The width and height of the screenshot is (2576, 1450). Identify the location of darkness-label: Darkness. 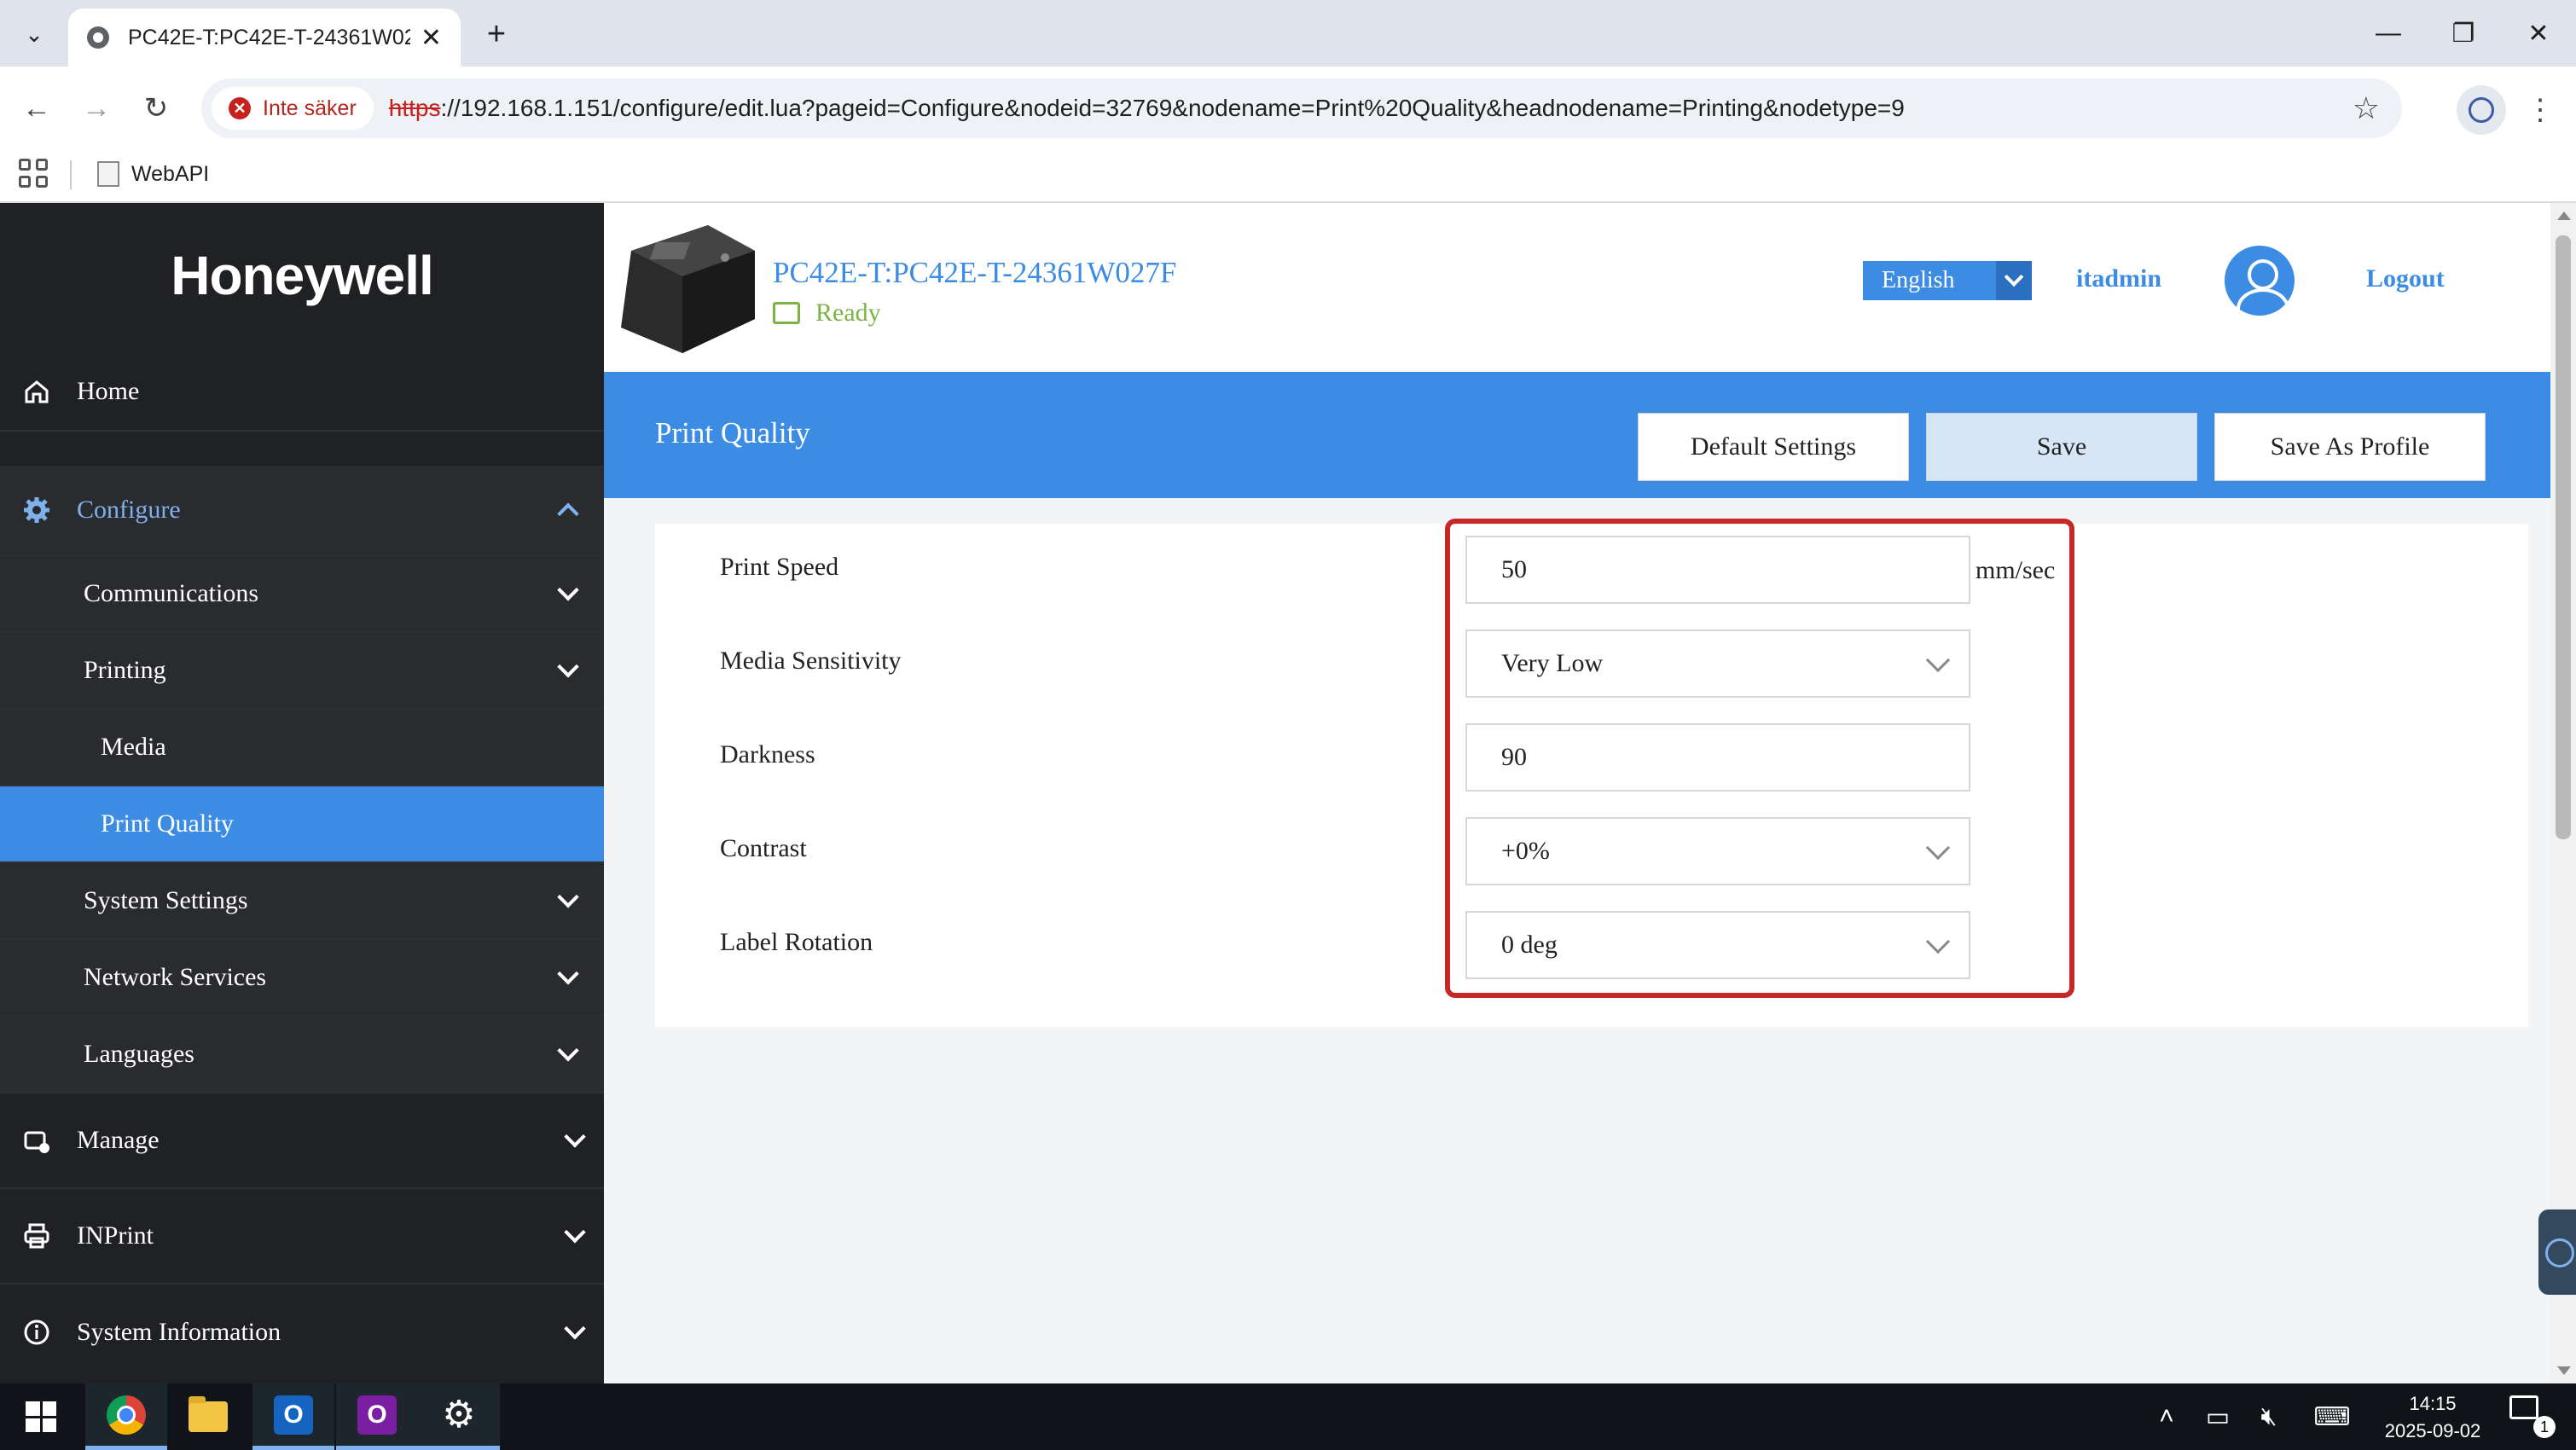
(767, 754).